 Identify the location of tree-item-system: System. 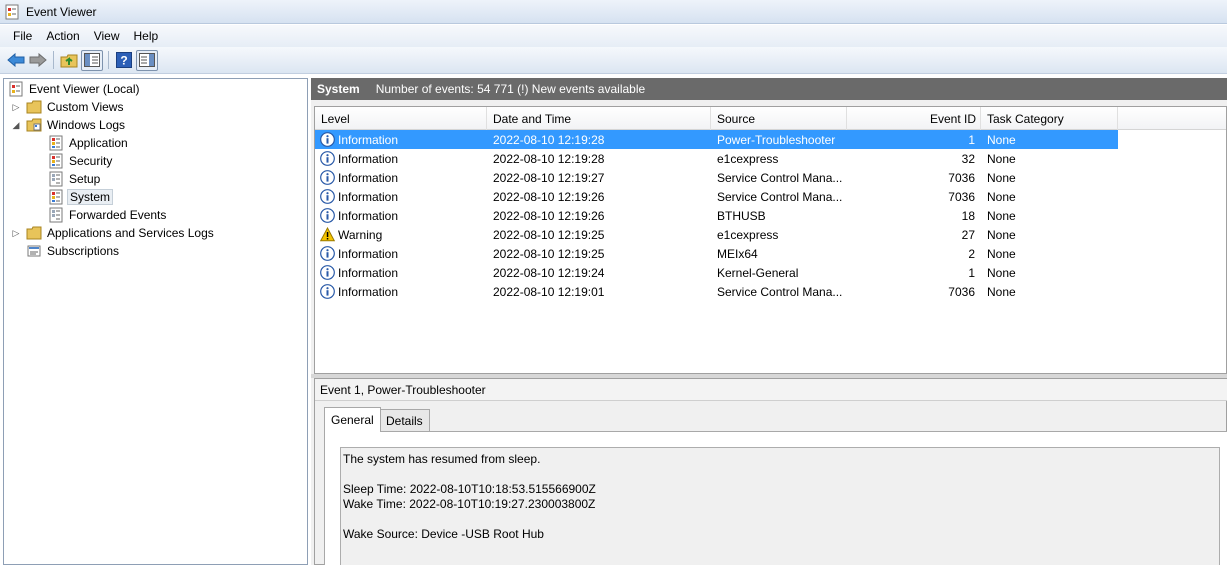
(81, 197).